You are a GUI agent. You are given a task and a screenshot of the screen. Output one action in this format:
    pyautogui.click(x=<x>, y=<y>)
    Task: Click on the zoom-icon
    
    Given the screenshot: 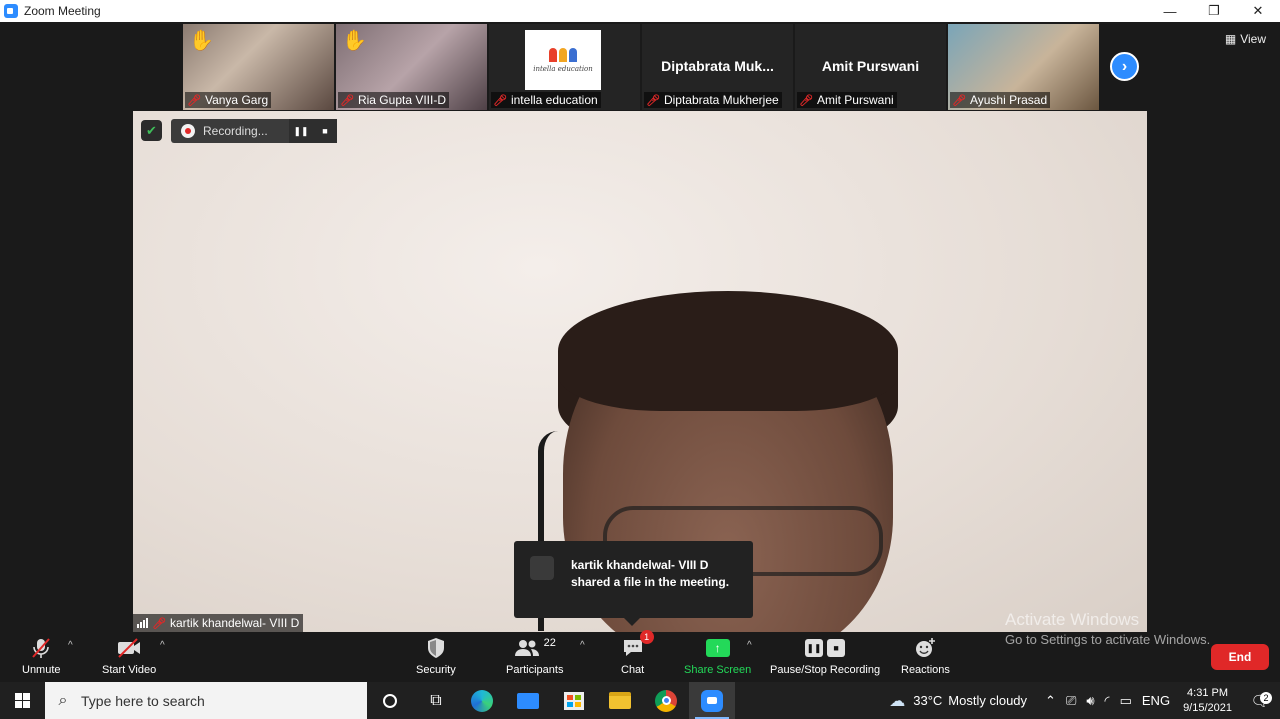 What is the action you would take?
    pyautogui.click(x=712, y=700)
    